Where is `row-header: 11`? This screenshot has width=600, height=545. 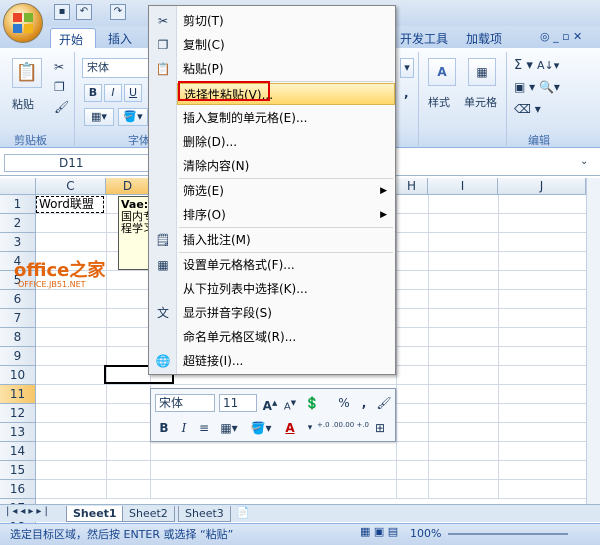 row-header: 11 is located at coordinates (18, 394).